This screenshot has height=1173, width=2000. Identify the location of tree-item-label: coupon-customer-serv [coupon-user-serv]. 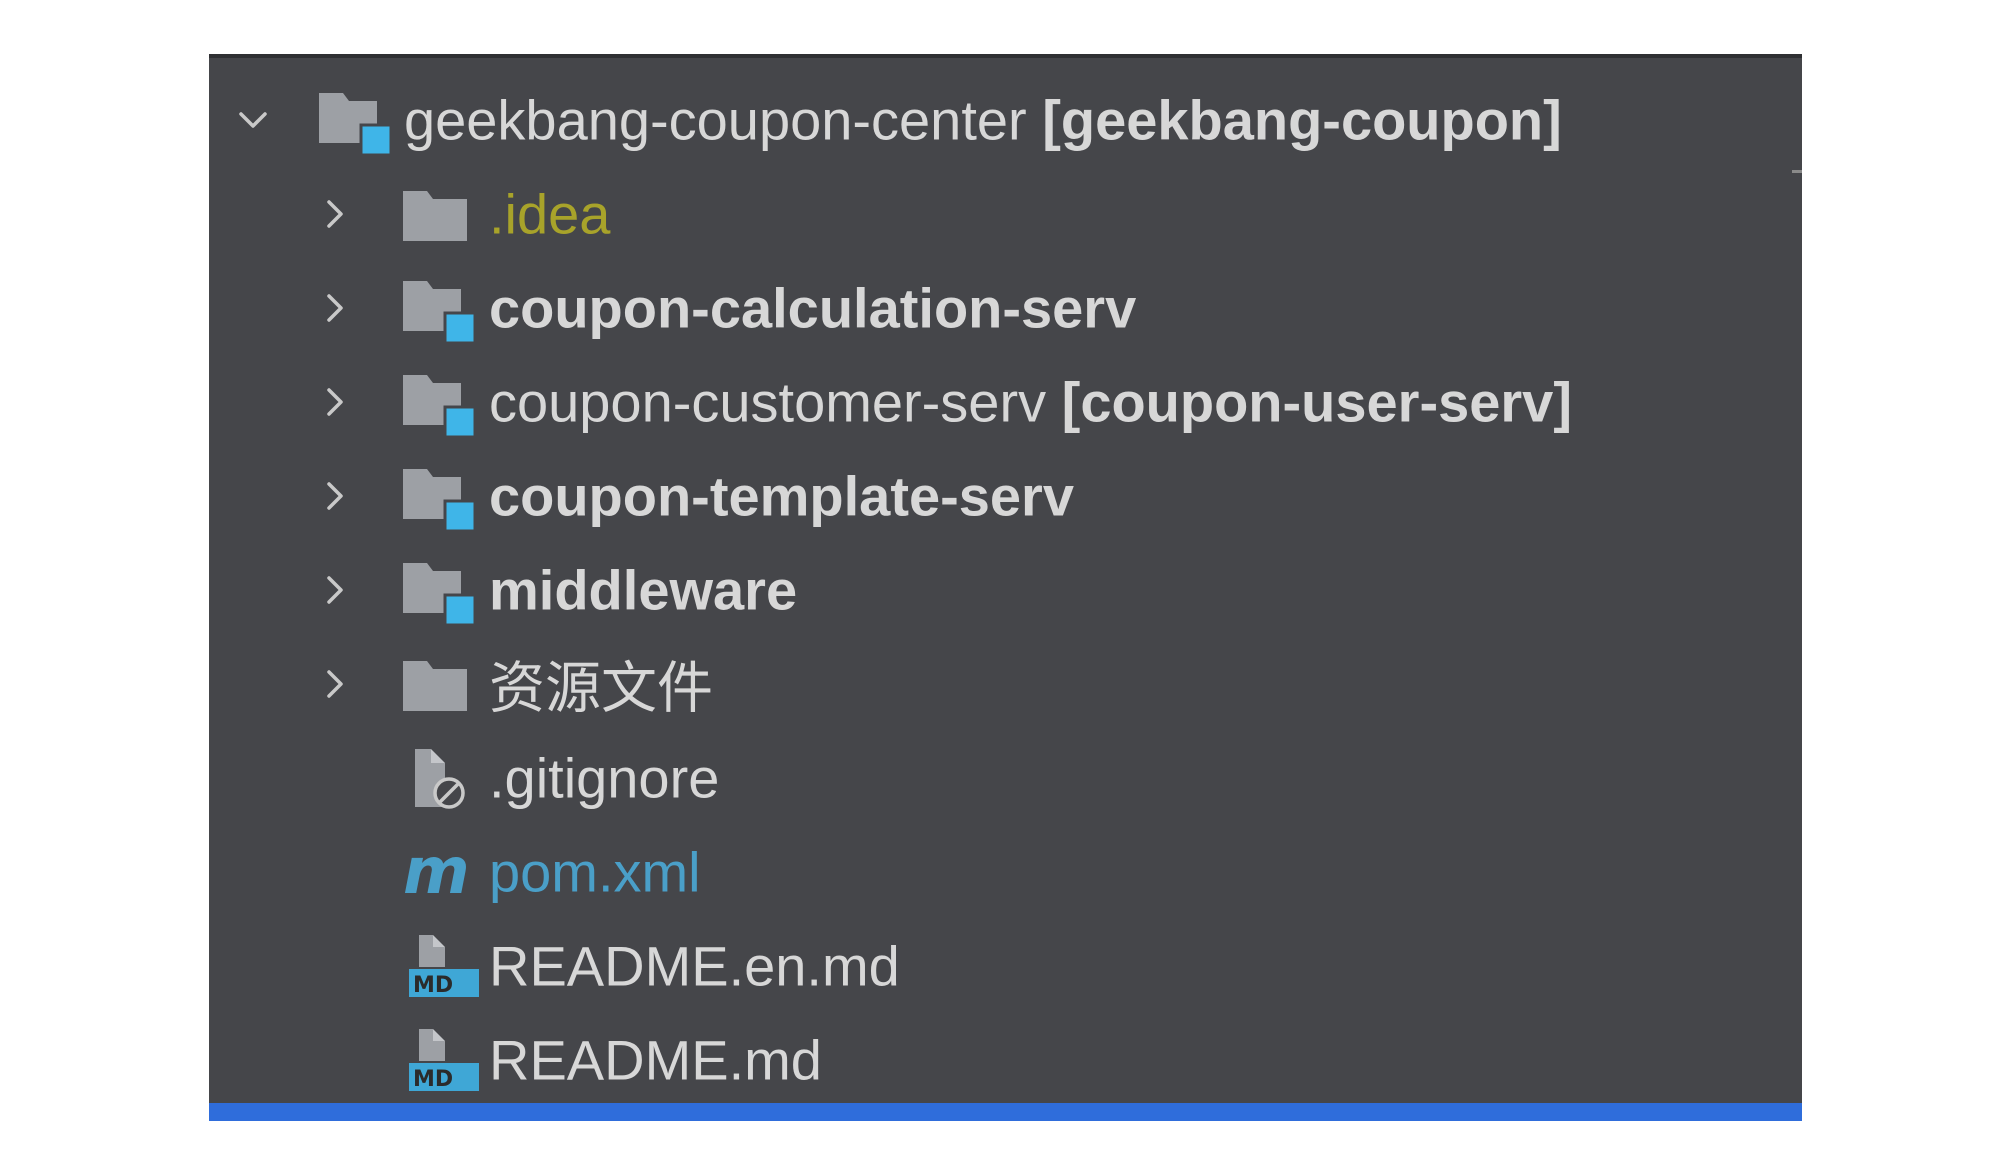
(1030, 401).